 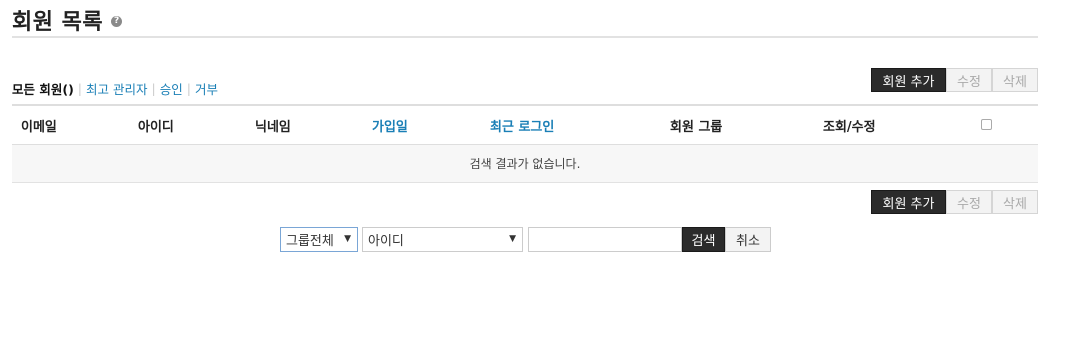 I want to click on filter-all-members: 모든 회원(), so click(x=43, y=88).